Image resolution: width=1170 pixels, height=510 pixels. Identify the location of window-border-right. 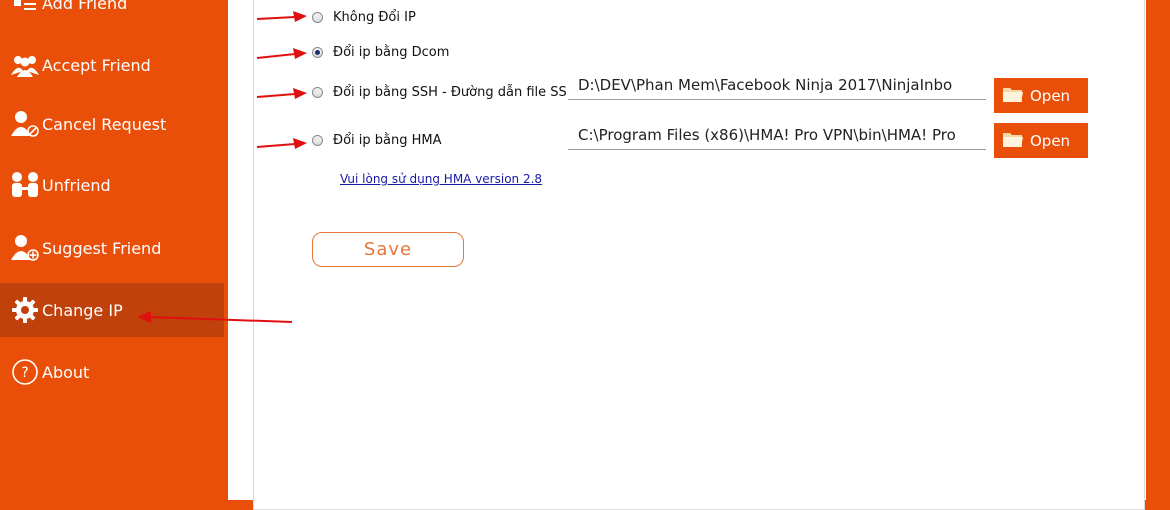
(1158, 250).